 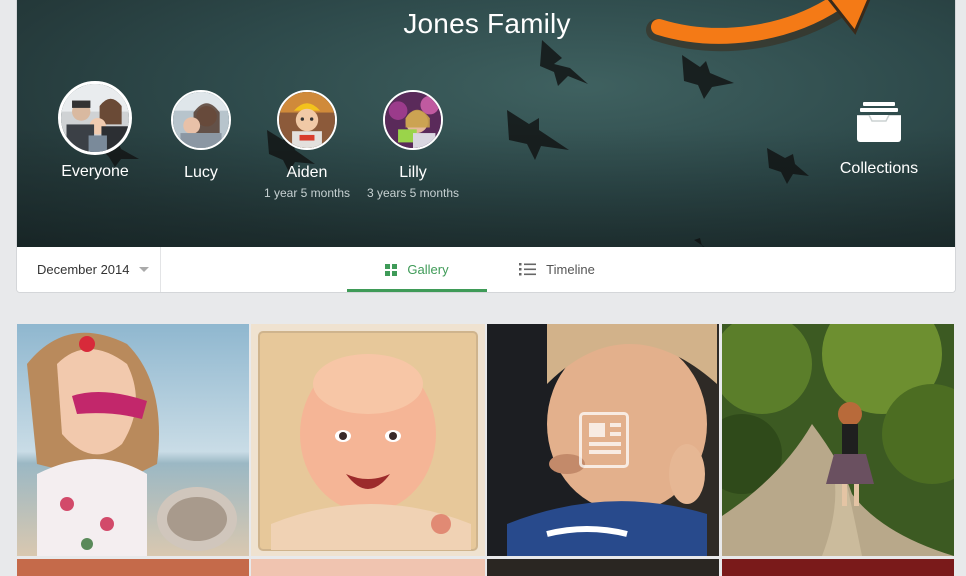 I want to click on document-icon, so click(x=604, y=440).